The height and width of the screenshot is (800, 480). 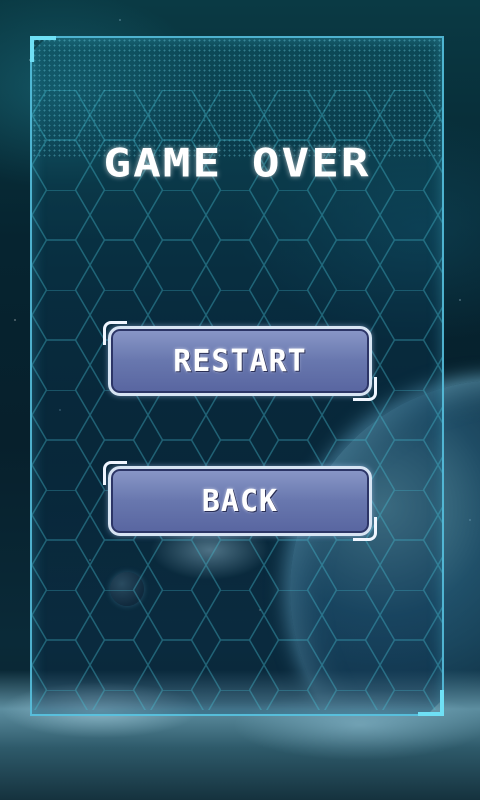 I want to click on frame-corner-top-left, so click(x=43, y=49).